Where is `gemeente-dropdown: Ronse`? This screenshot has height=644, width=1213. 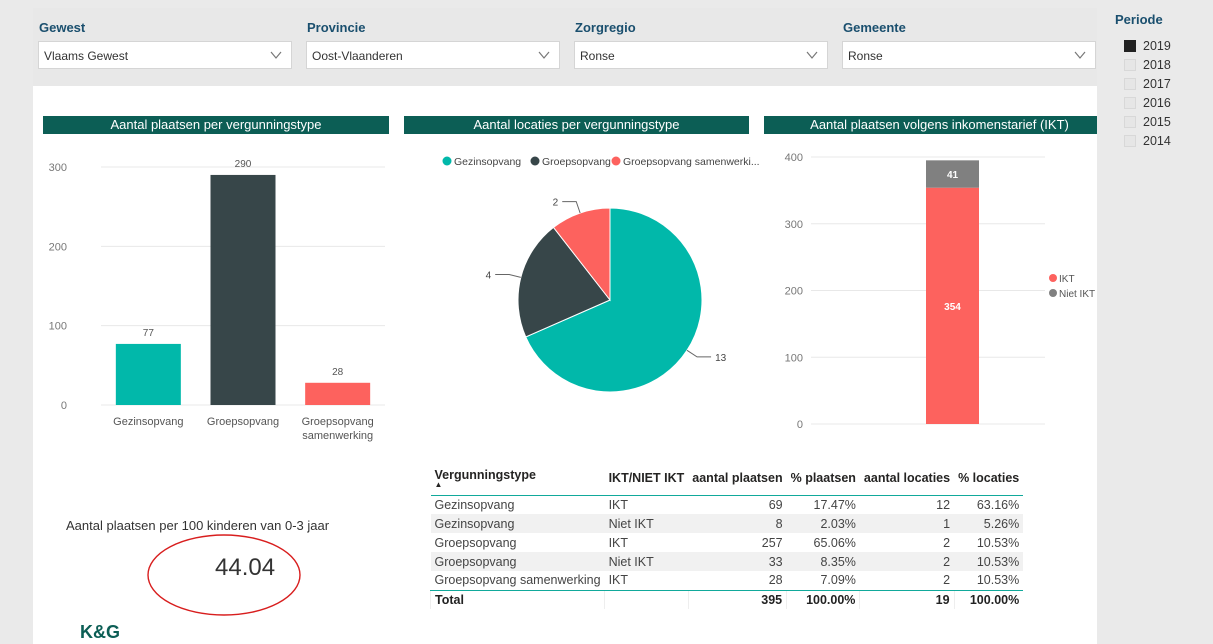 gemeente-dropdown: Ronse is located at coordinates (969, 55).